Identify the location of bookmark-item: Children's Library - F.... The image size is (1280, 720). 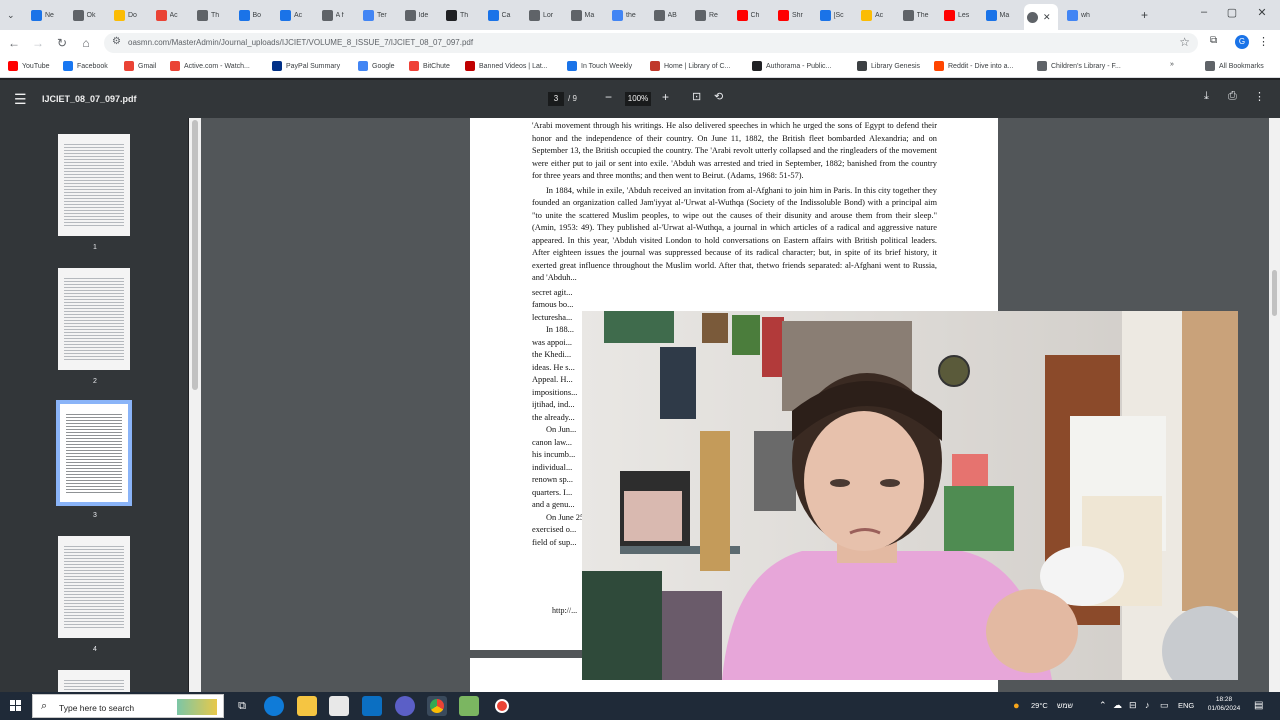
(1079, 66).